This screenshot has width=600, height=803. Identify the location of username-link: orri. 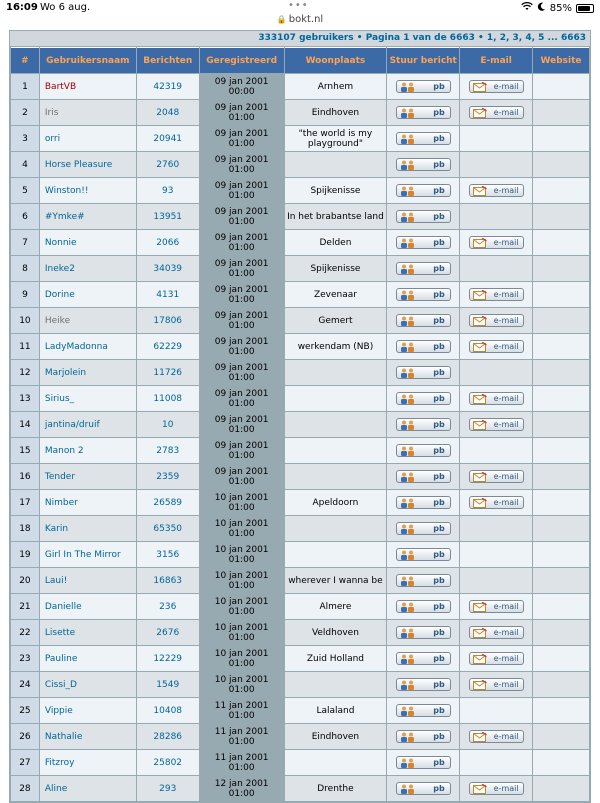
(87, 138).